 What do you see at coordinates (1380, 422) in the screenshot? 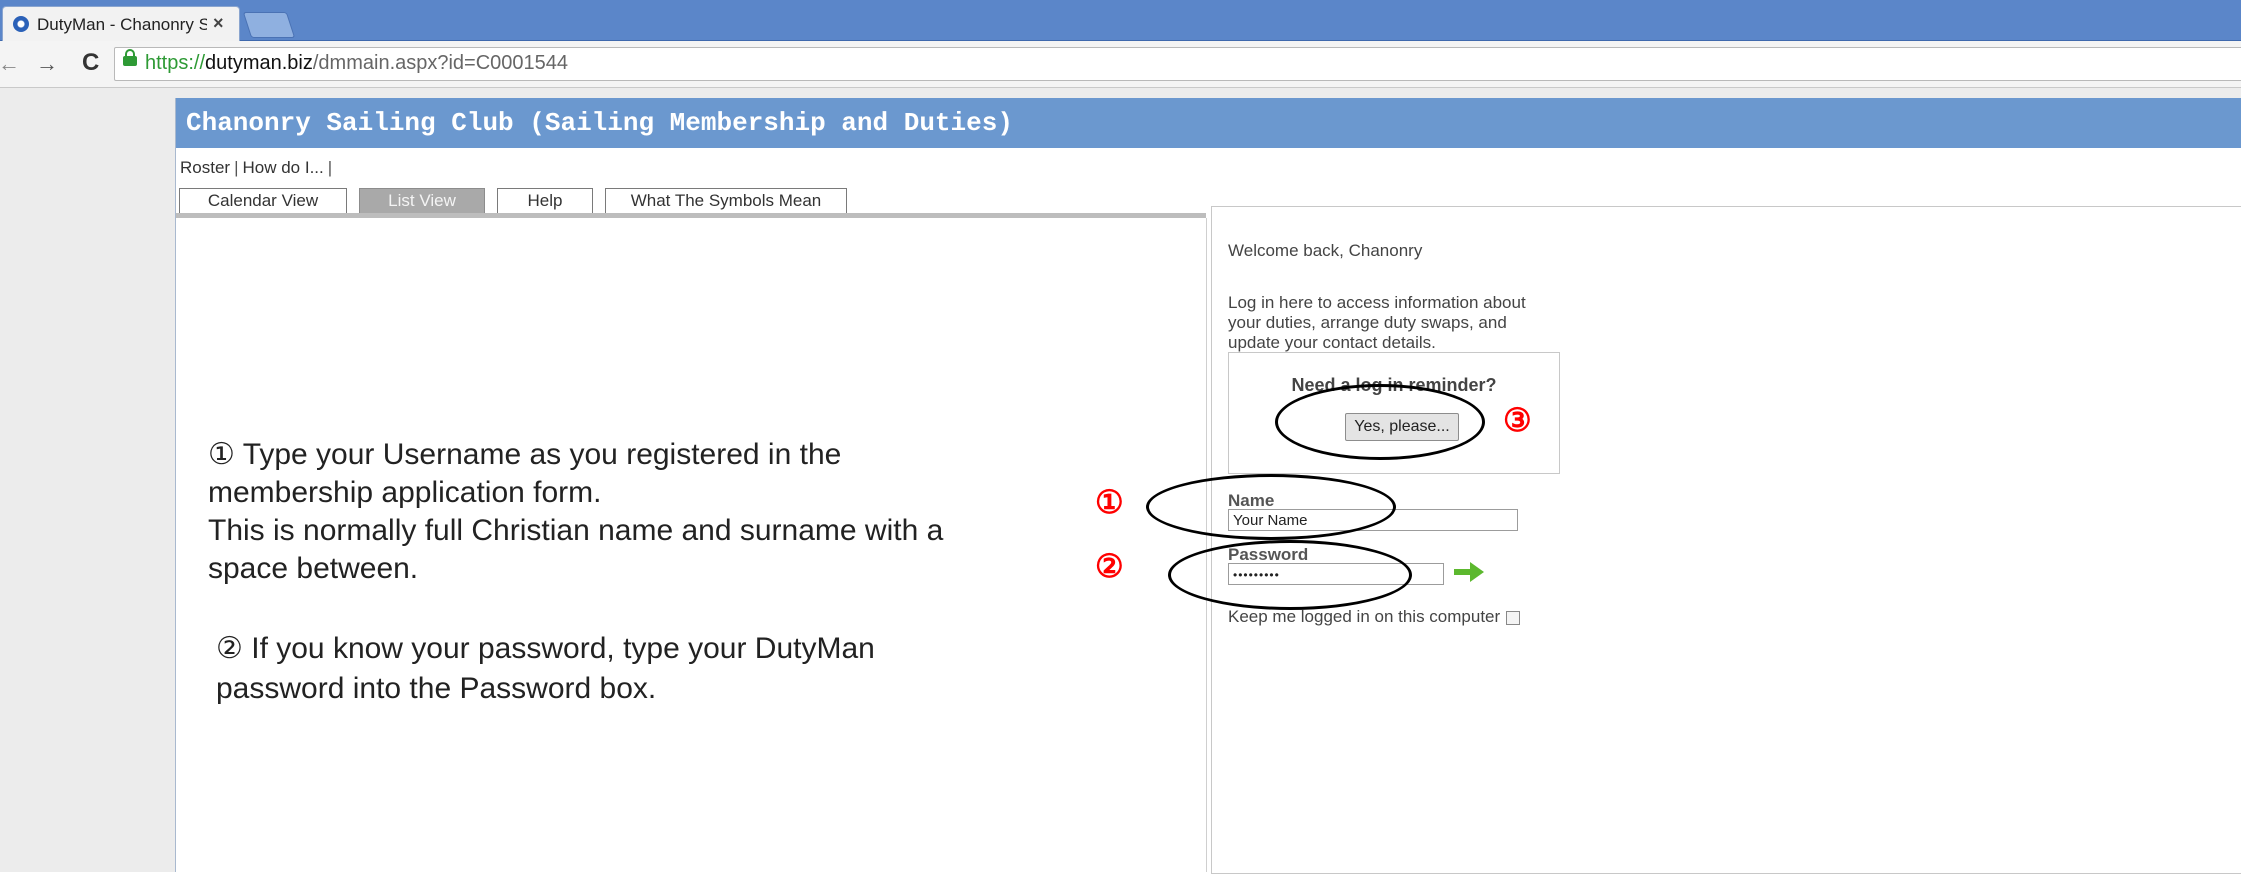
I see `annotation-ellipse-yes-please` at bounding box center [1380, 422].